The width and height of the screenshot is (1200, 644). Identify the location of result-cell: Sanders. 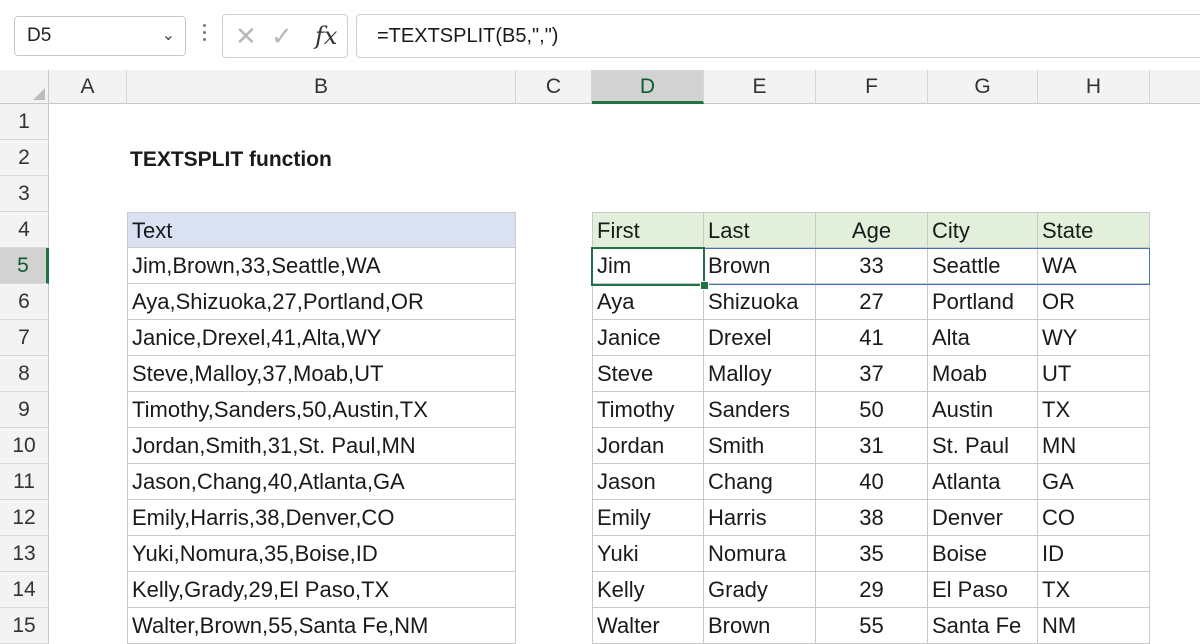
(760, 410).